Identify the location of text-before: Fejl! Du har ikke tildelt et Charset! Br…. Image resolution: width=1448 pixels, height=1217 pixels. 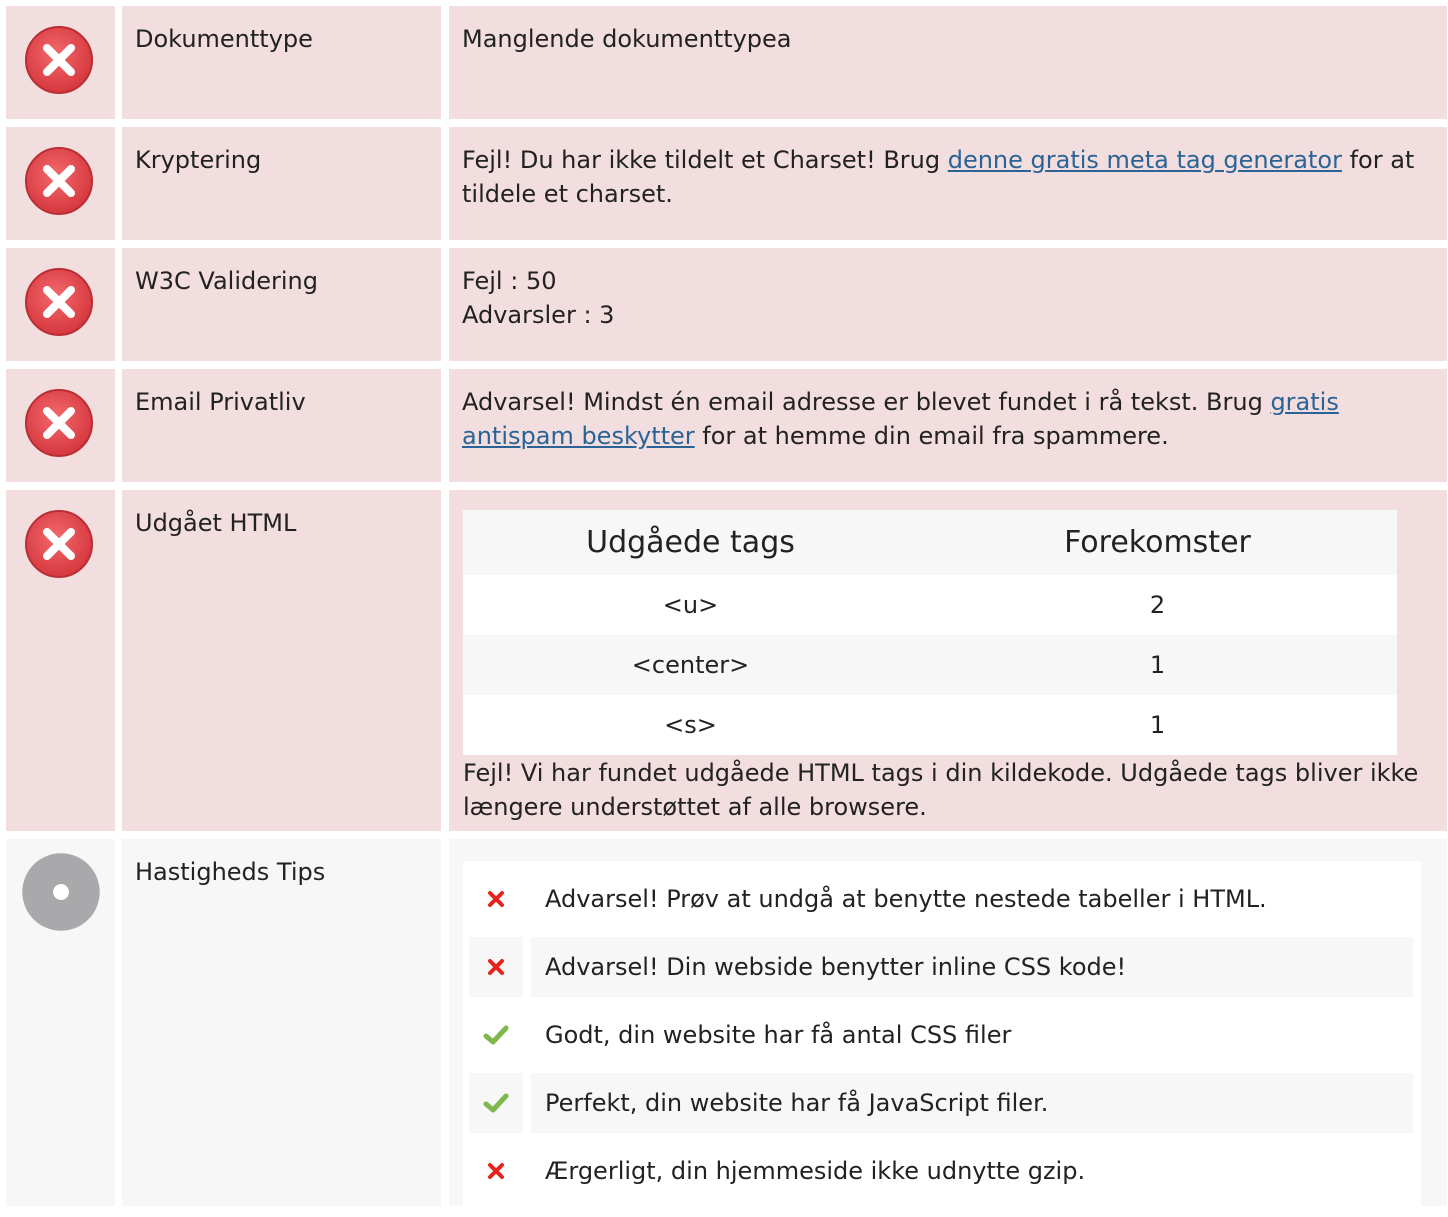
(705, 160).